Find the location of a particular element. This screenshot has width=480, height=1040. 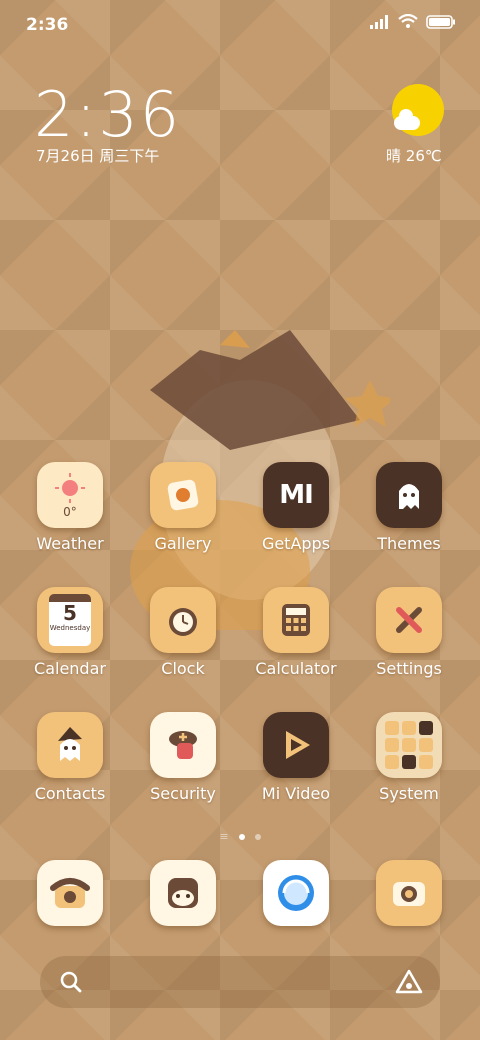

page-dot-active is located at coordinates (241, 836).